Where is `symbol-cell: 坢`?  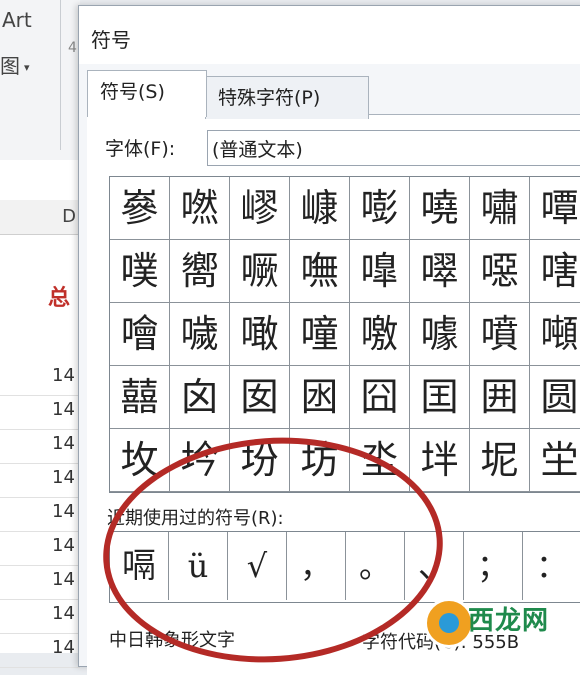 symbol-cell: 坢 is located at coordinates (440, 460).